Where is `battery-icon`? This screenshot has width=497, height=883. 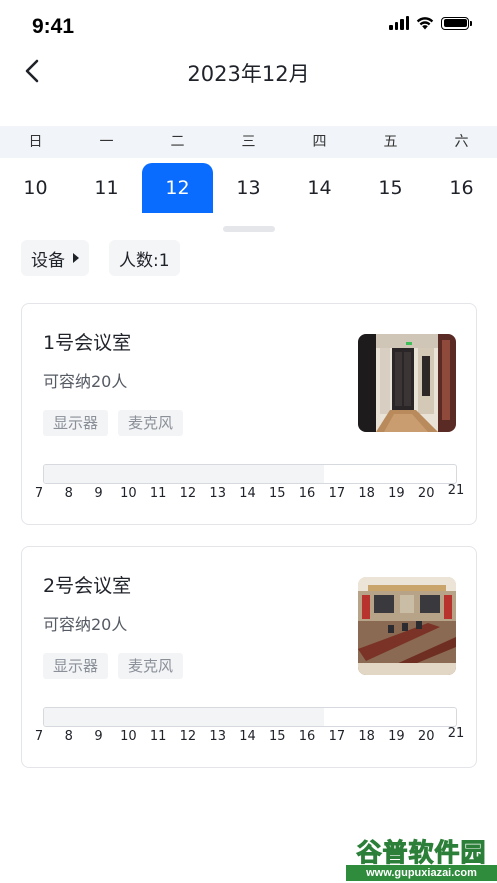 battery-icon is located at coordinates (456, 23).